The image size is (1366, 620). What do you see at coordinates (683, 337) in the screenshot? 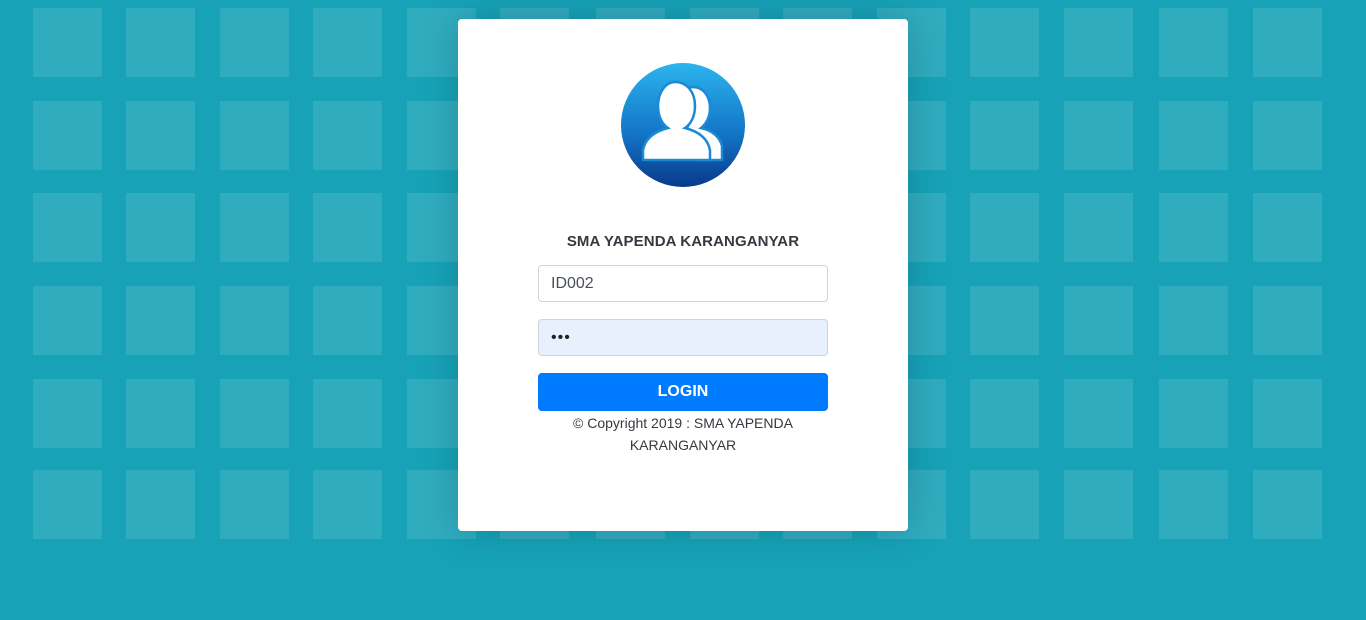
I see `password-input` at bounding box center [683, 337].